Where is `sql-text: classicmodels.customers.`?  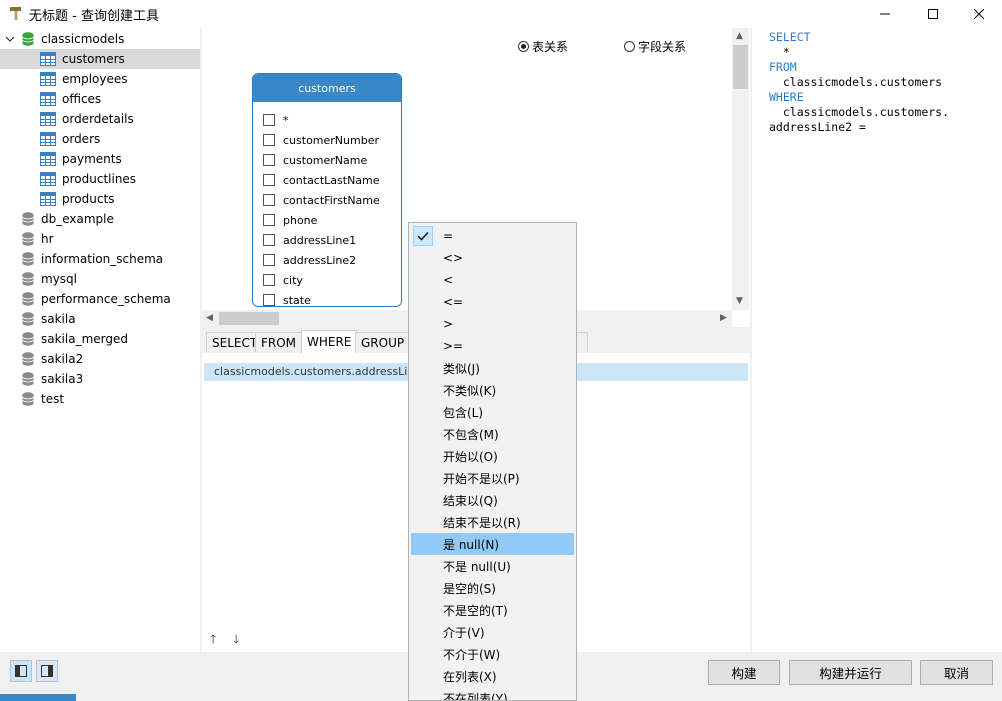 sql-text: classicmodels.customers. is located at coordinates (859, 112).